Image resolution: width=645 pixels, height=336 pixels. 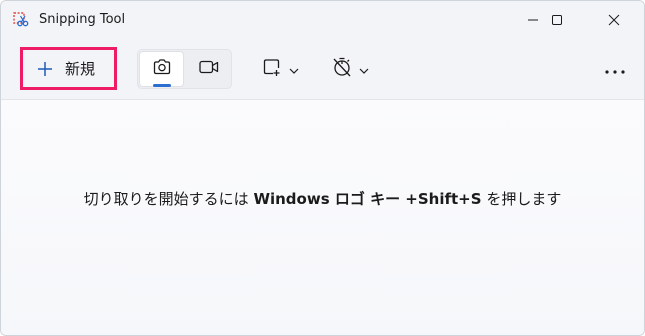 I want to click on start-snip-hint: 切り取りを開始するには Windows ロゴ キー +Shift+S を押します, so click(x=322, y=199).